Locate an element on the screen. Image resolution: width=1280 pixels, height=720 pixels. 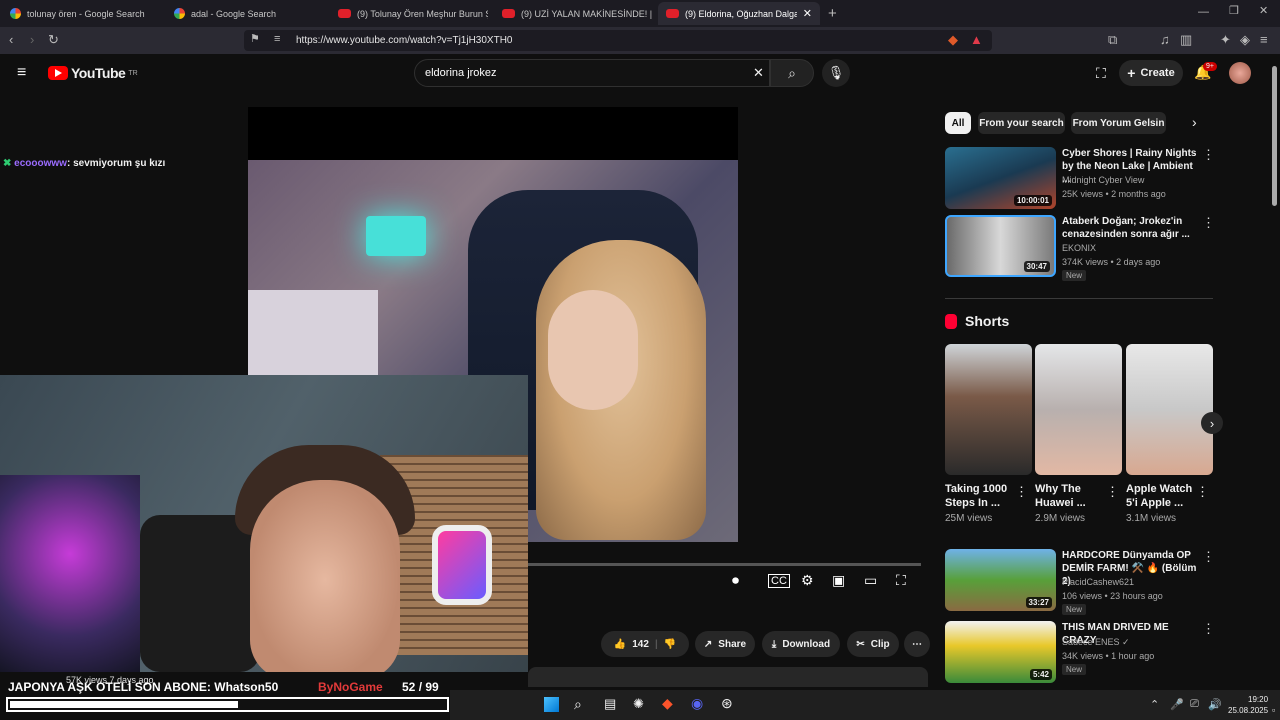
divider is located at coordinates (1079, 298).